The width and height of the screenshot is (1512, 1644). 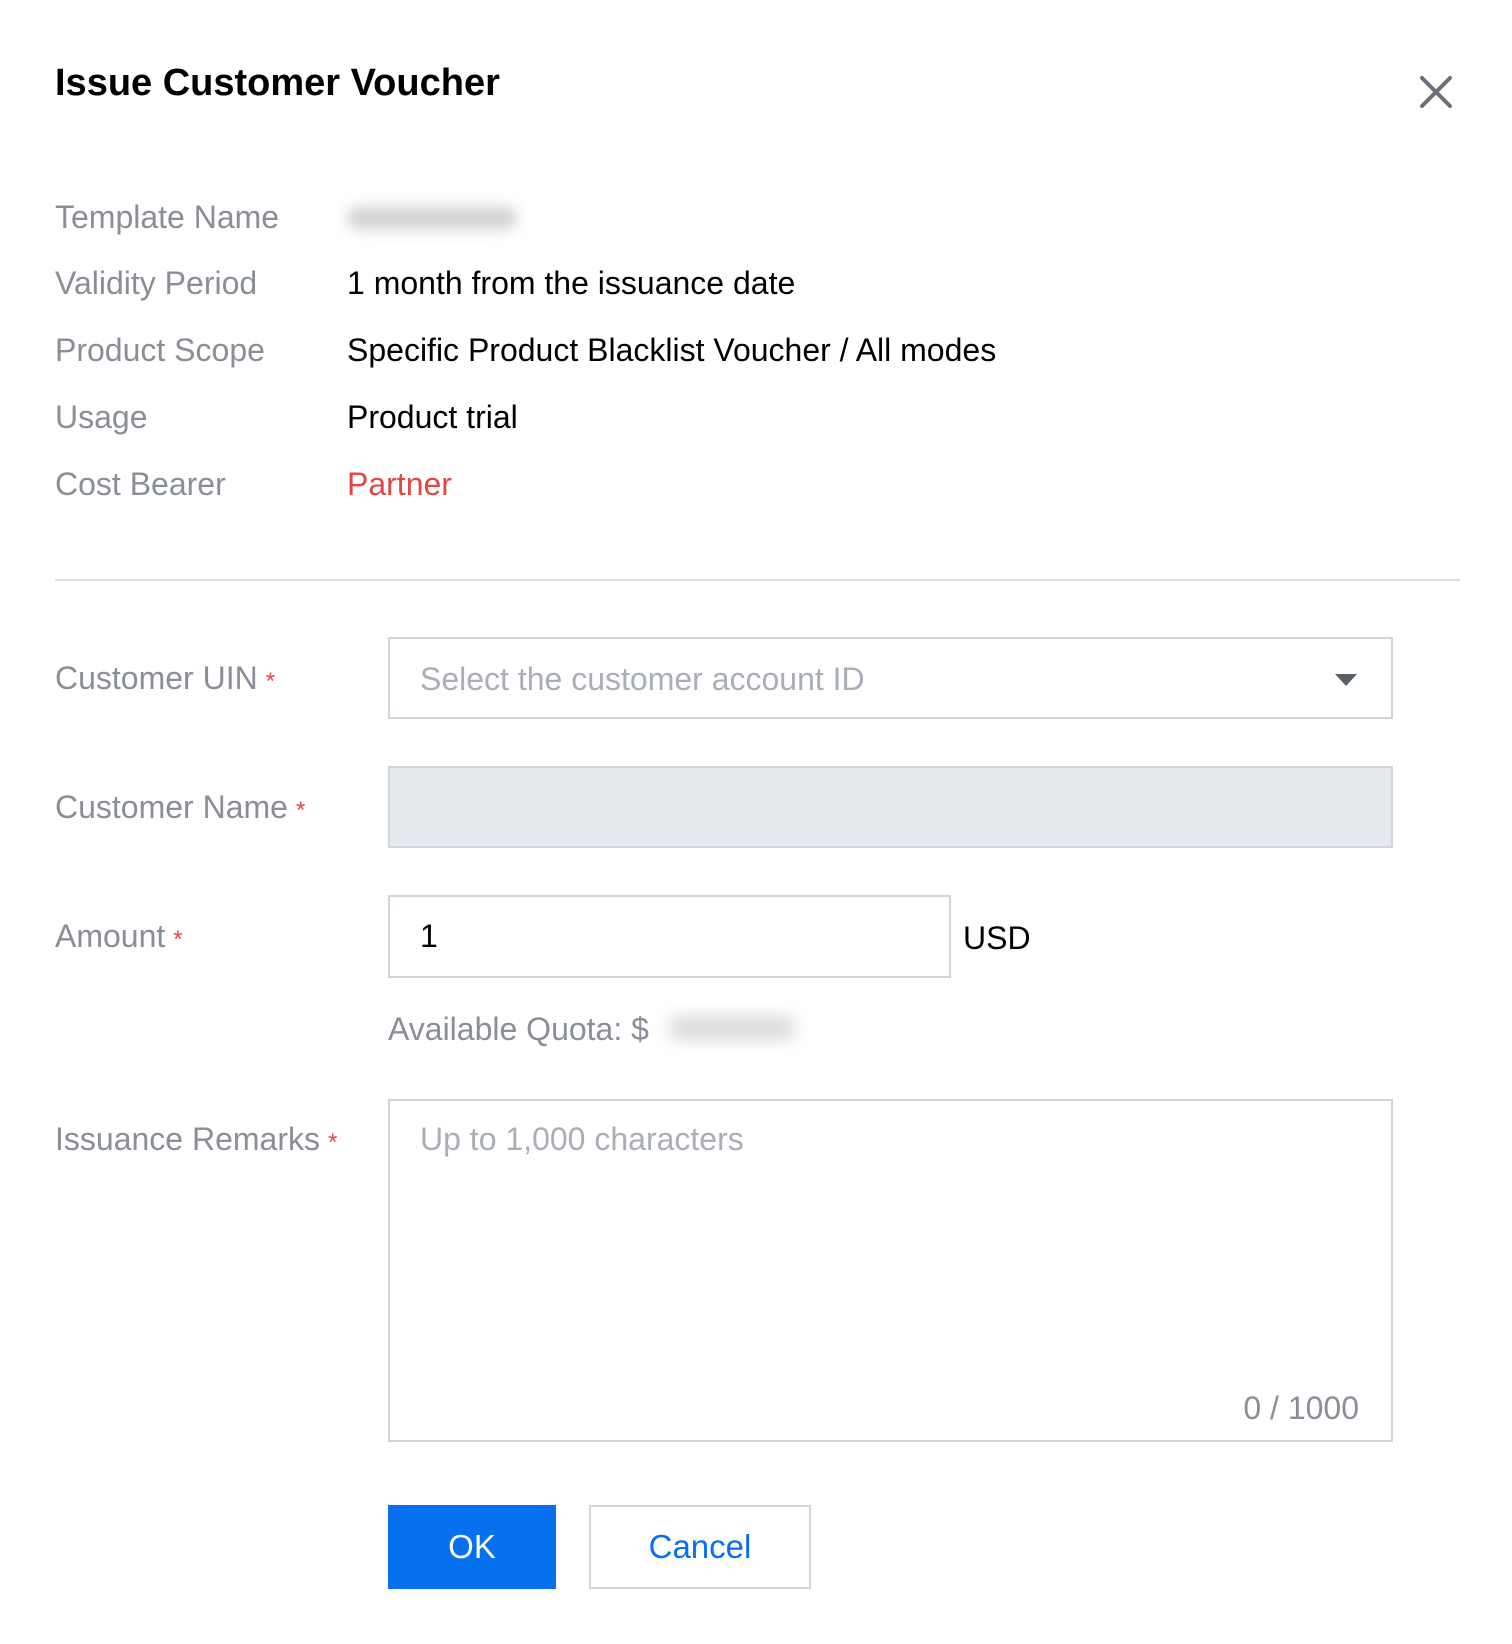 What do you see at coordinates (518, 1029) in the screenshot?
I see `available-quota-text: Available Quota: $` at bounding box center [518, 1029].